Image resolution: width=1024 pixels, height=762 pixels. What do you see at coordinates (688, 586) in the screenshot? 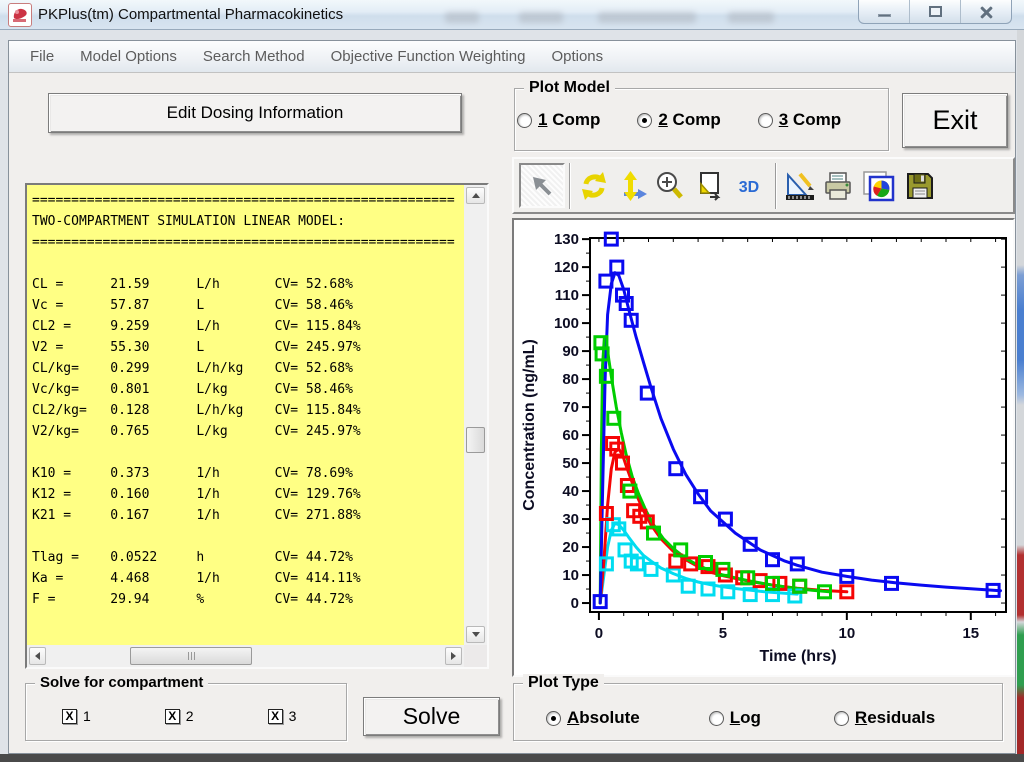
I see `comp3-observed-marker` at bounding box center [688, 586].